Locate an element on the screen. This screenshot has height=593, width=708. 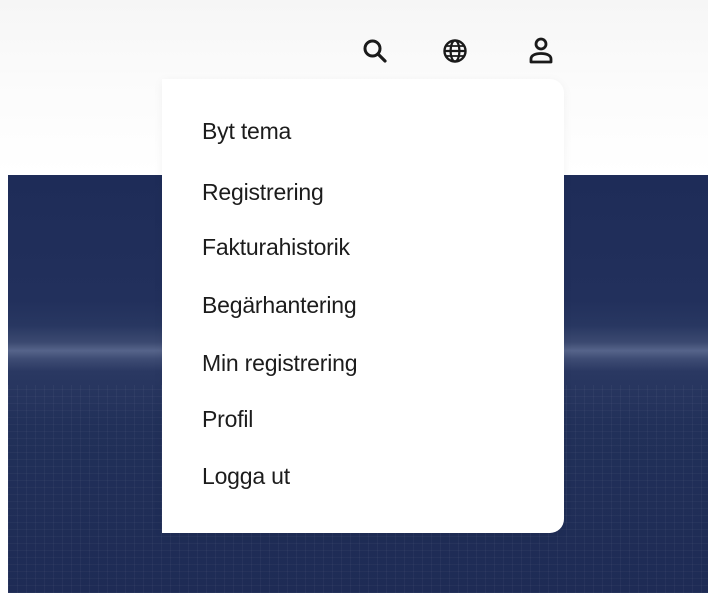
account-button is located at coordinates (541, 51).